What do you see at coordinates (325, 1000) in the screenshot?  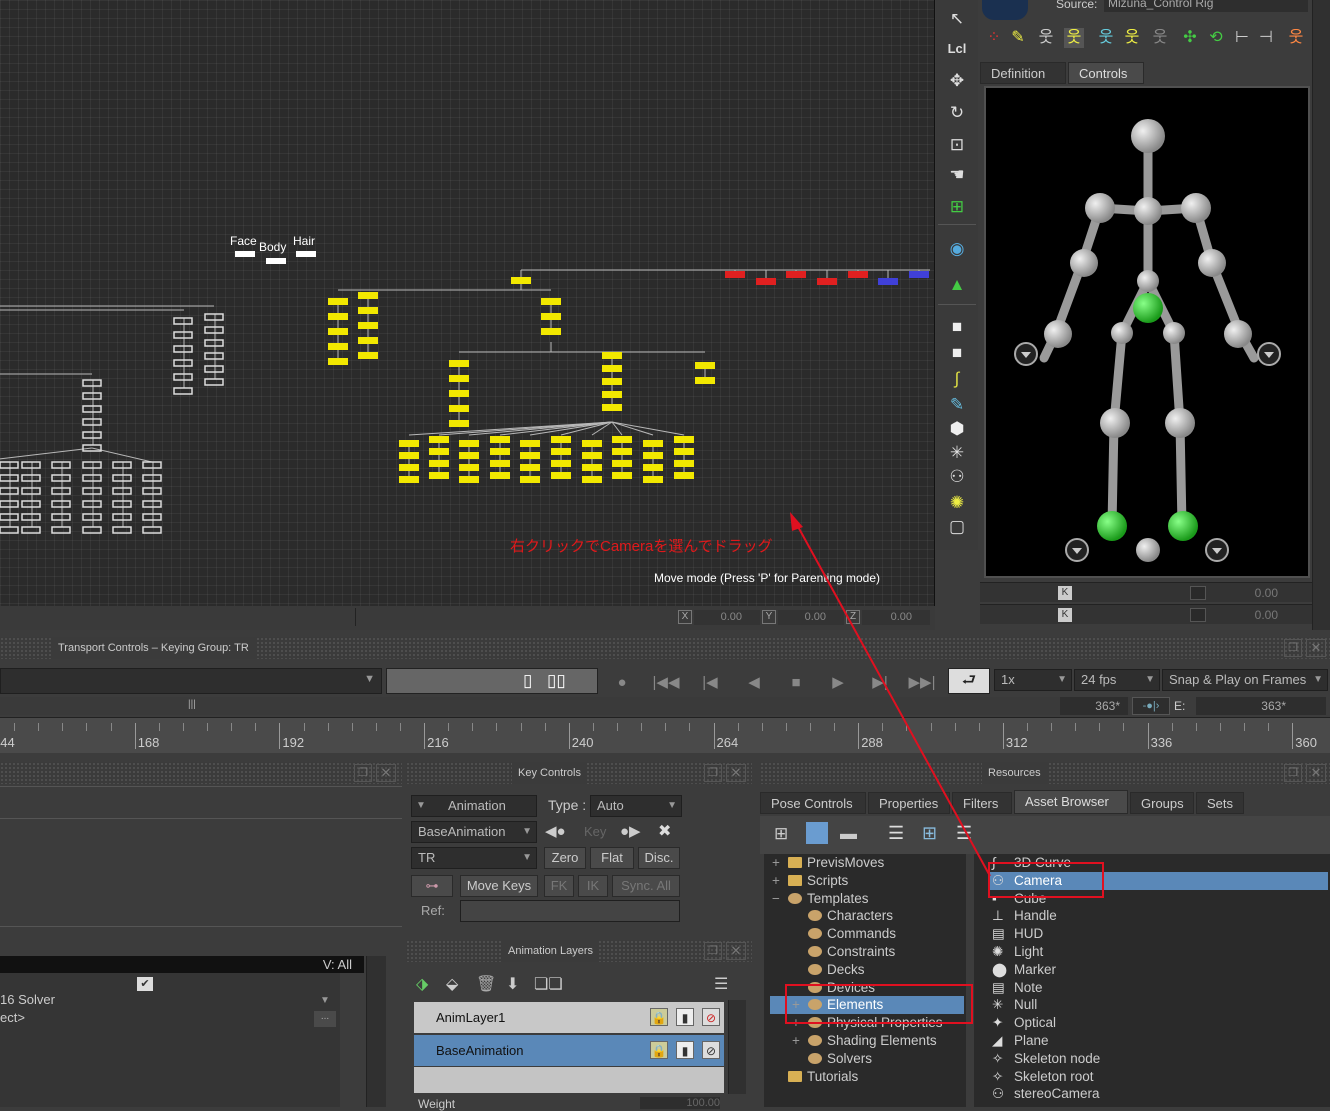 I see `chevron-down-icon: ▼` at bounding box center [325, 1000].